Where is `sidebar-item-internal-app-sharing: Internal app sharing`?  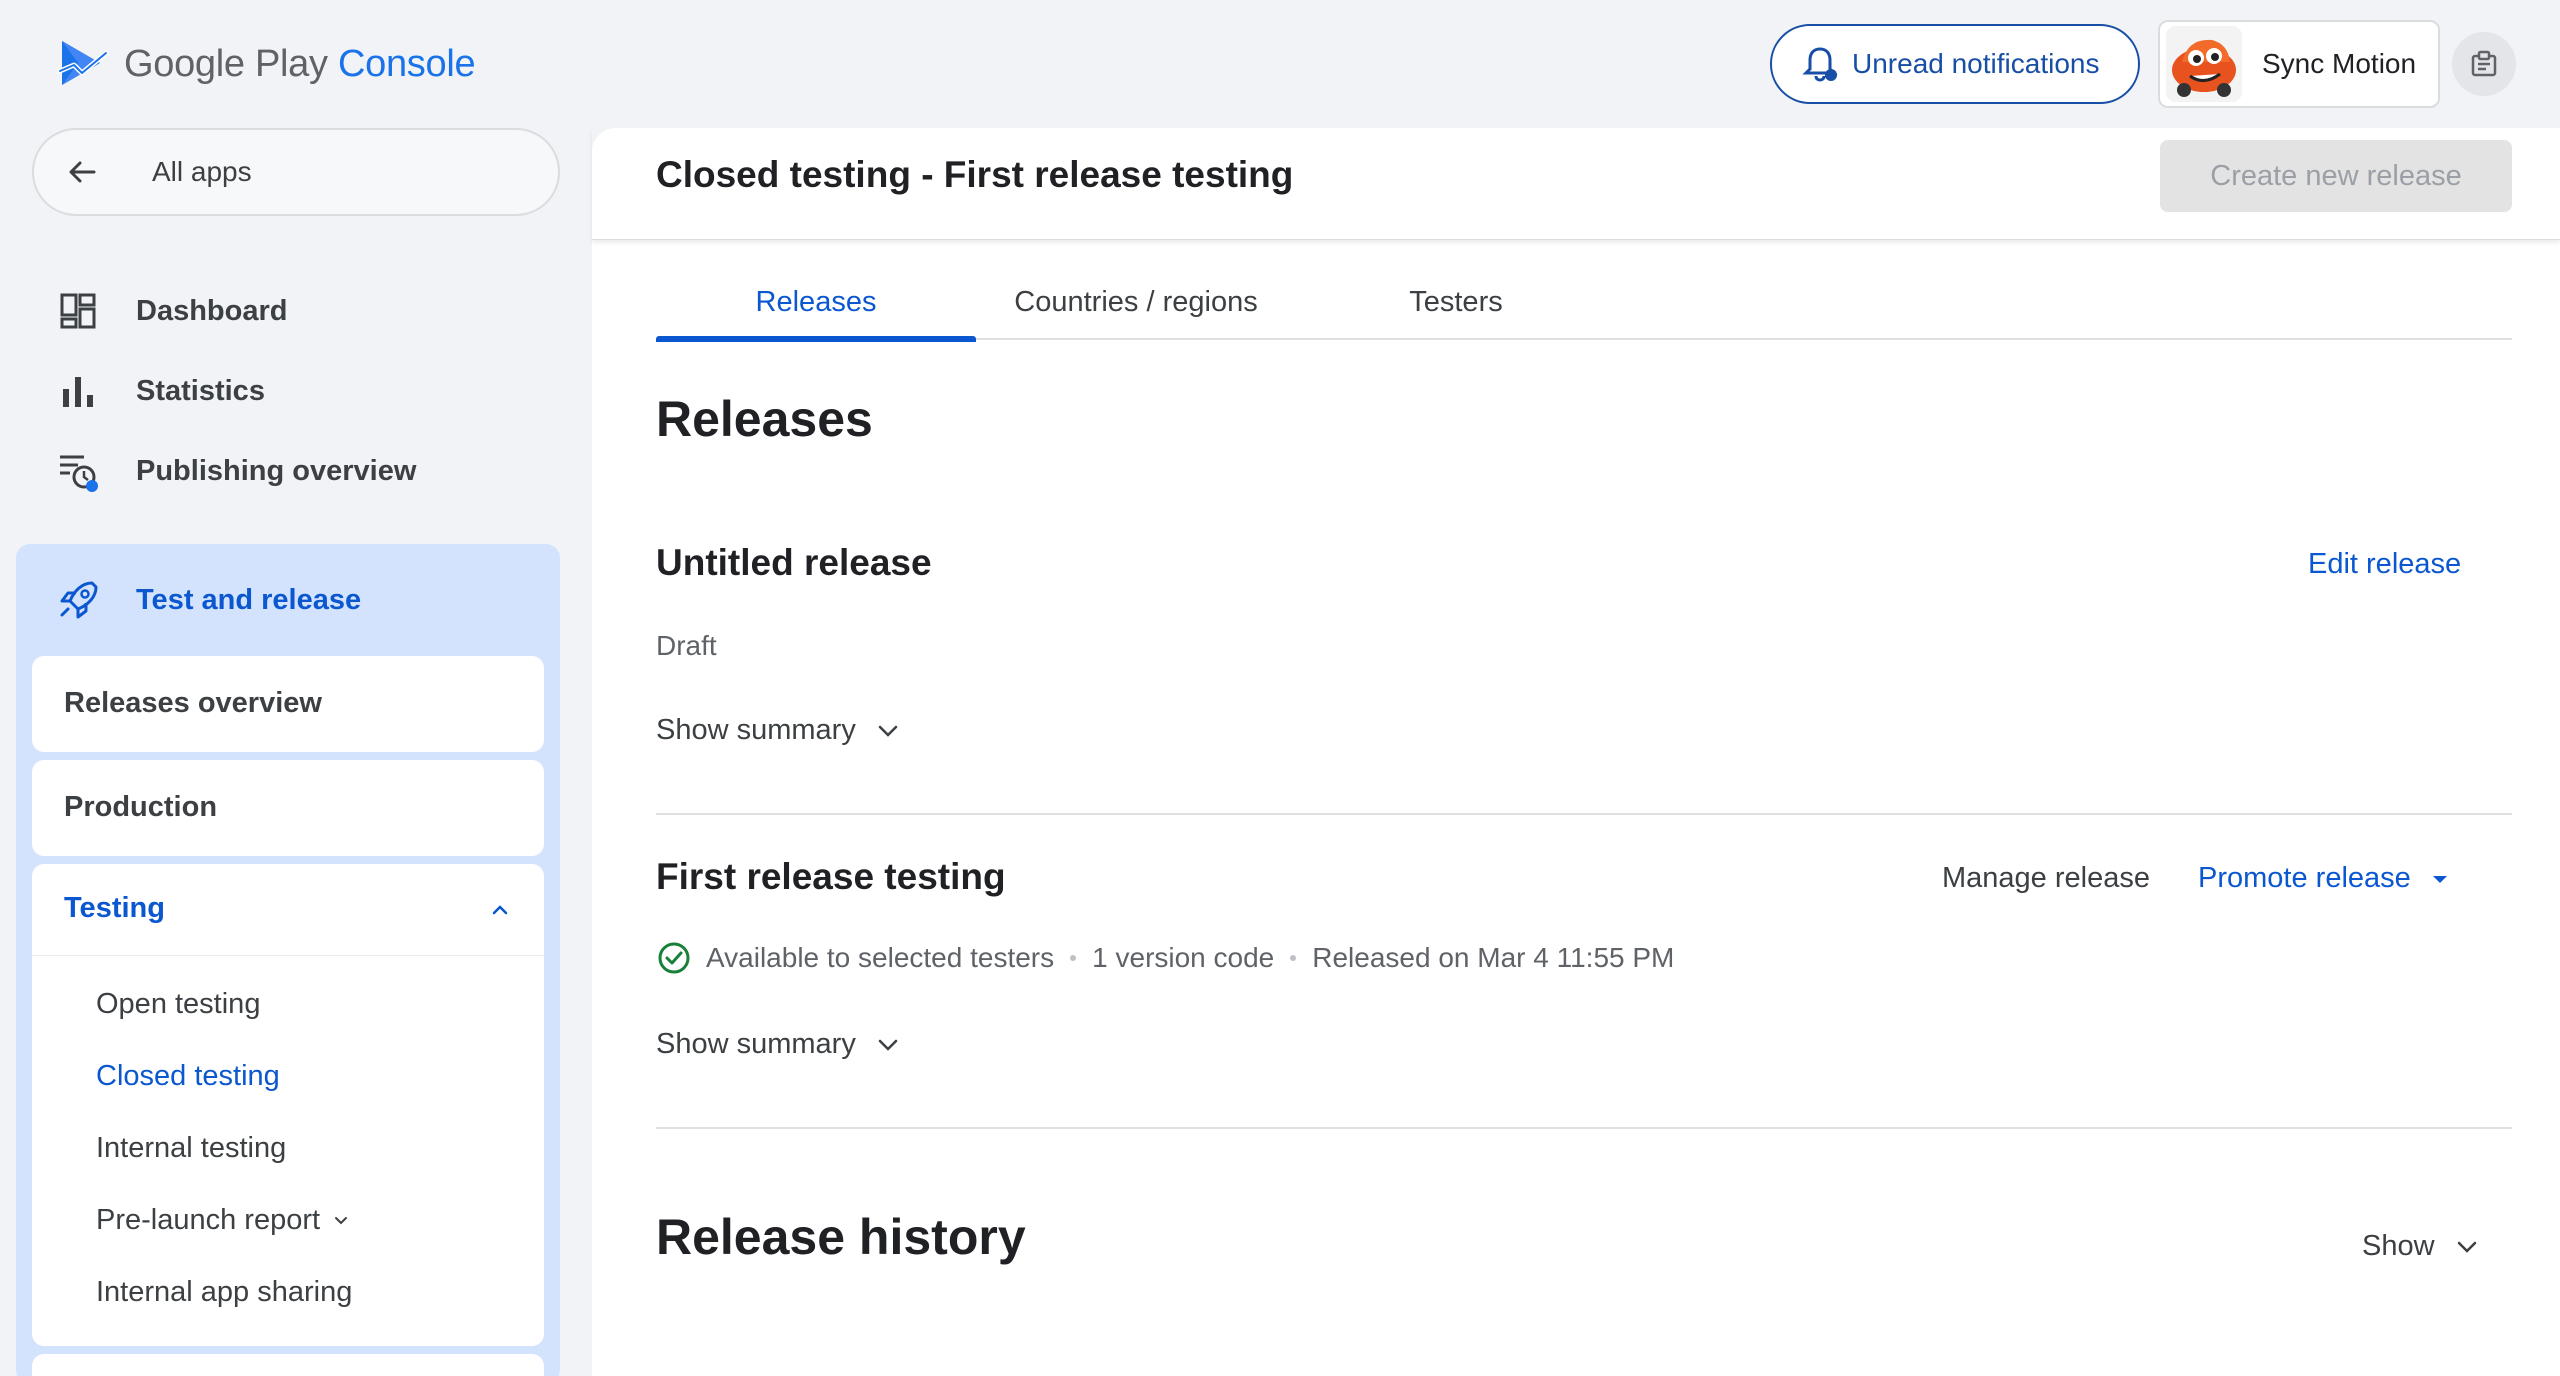
sidebar-item-internal-app-sharing: Internal app sharing is located at coordinates (224, 1292).